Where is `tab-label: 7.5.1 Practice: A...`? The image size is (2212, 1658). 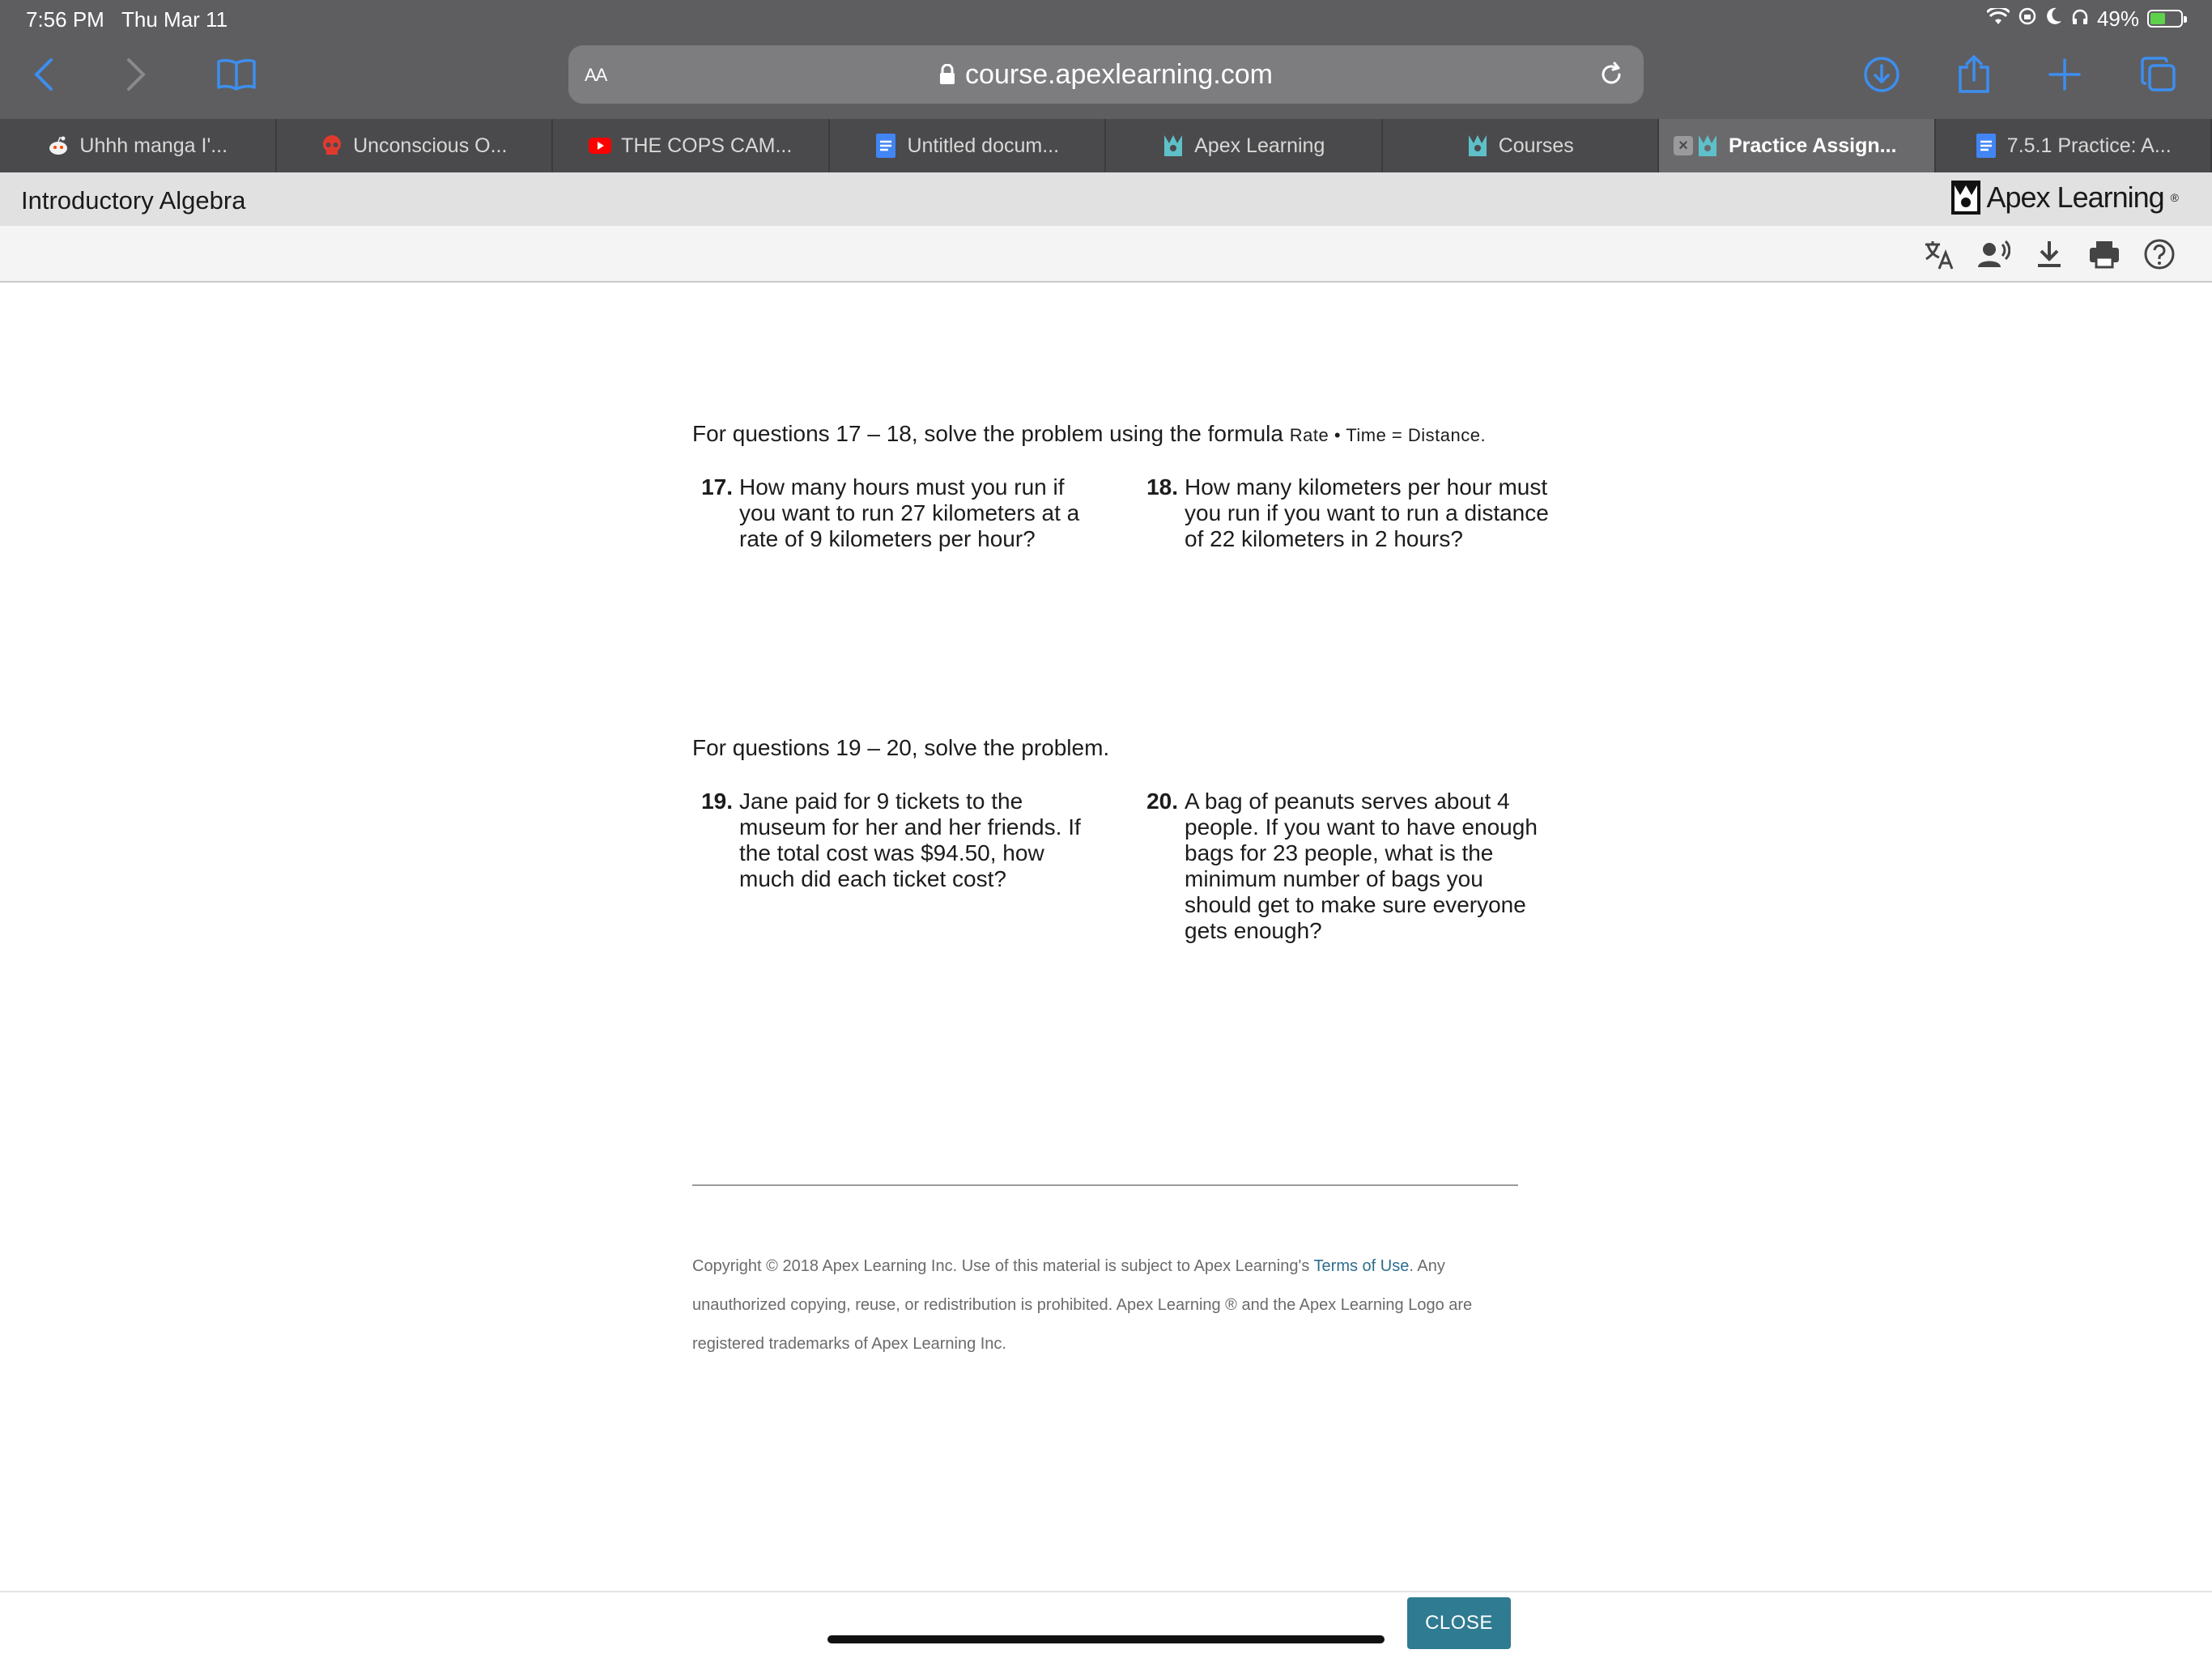
tab-label: 7.5.1 Practice: A... is located at coordinates (2089, 145).